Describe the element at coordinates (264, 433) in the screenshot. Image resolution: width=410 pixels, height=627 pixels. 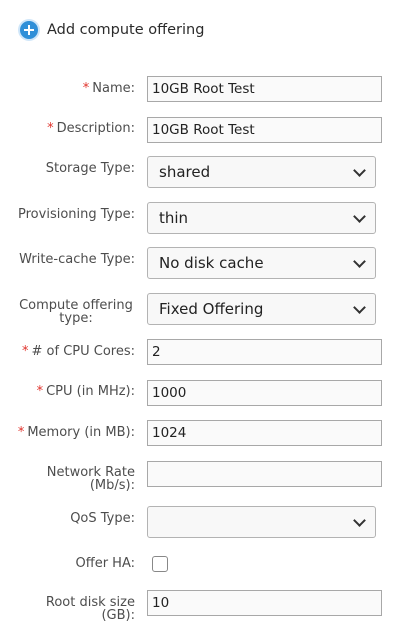
I see `memory-input: 1024` at that location.